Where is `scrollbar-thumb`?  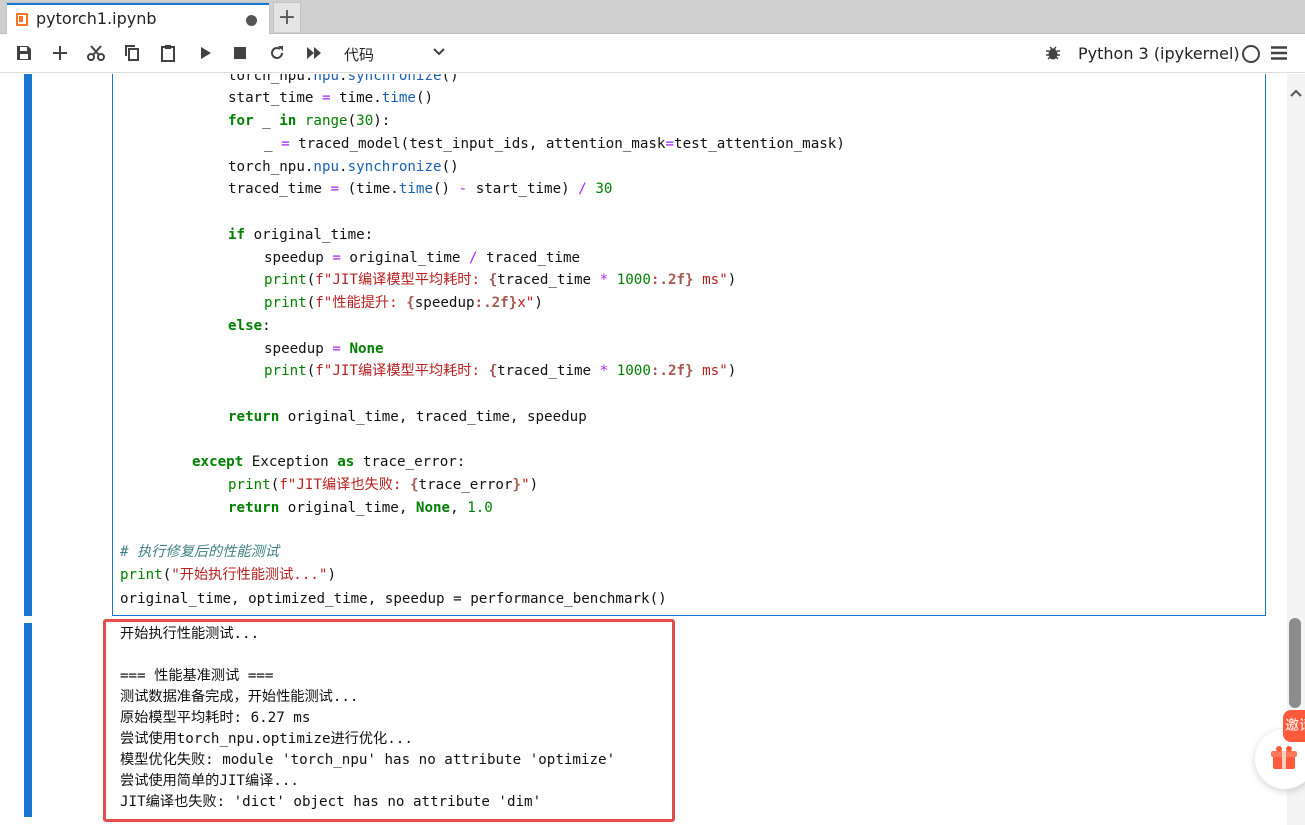
scrollbar-thumb is located at coordinates (1295, 663).